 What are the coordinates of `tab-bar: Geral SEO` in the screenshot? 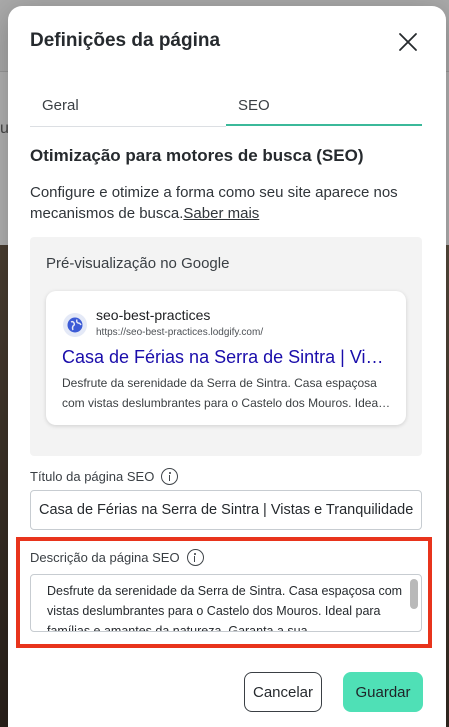 It's located at (226, 110).